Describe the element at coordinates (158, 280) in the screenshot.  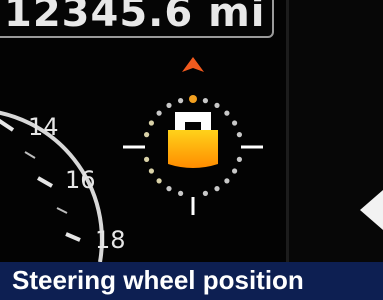
I see `caption-title: Steering wheel position` at that location.